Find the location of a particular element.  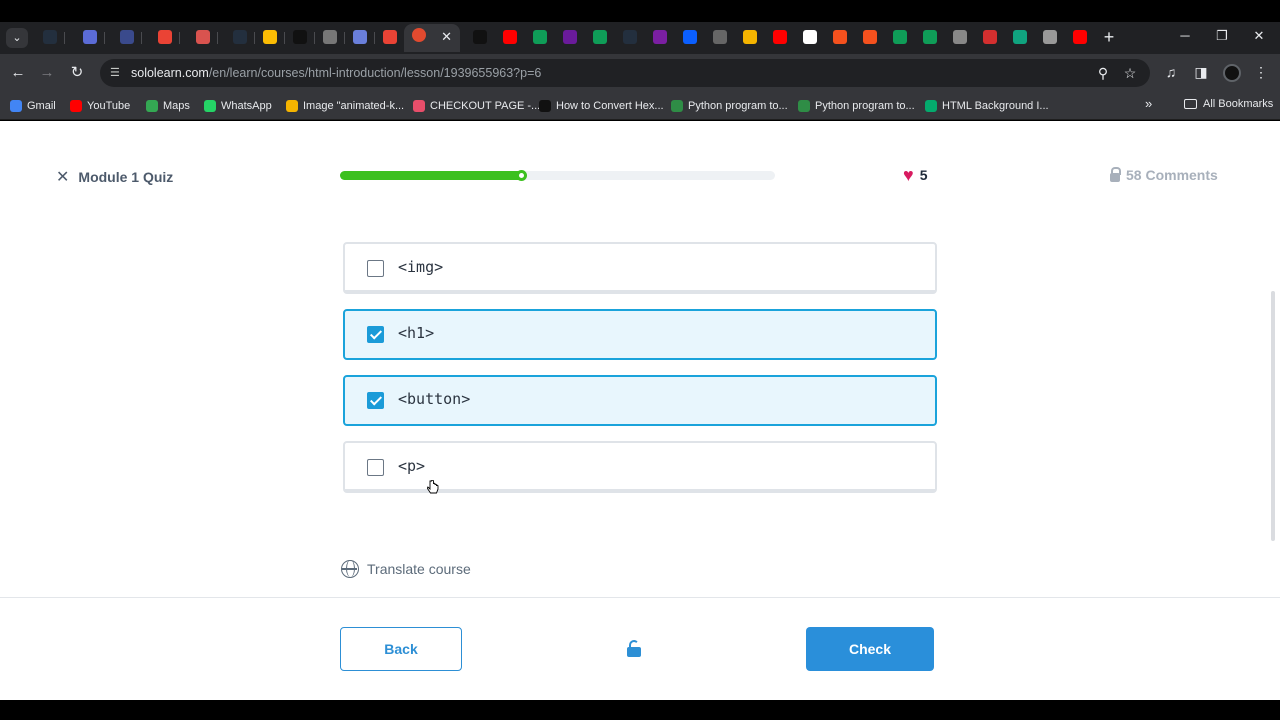

active-tab: ✕ is located at coordinates (432, 38).